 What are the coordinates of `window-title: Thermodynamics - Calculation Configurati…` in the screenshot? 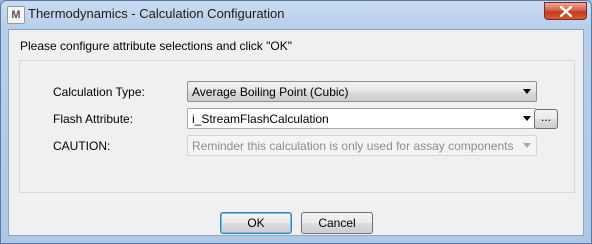 It's located at (156, 13).